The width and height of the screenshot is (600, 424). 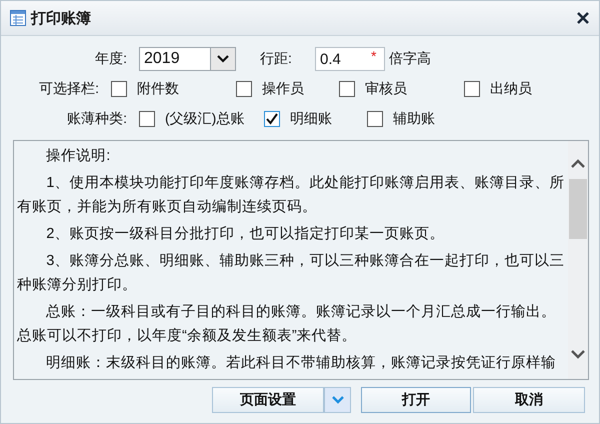 I want to click on instruction-paragraph: 操作说明:, so click(x=78, y=156).